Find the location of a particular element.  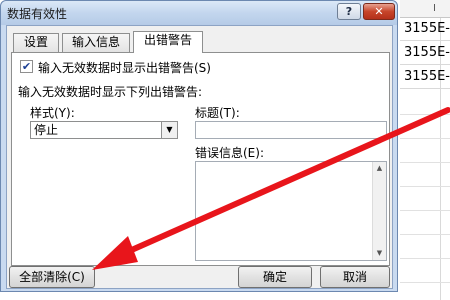

style-label: 样式(Y): is located at coordinates (52, 113).